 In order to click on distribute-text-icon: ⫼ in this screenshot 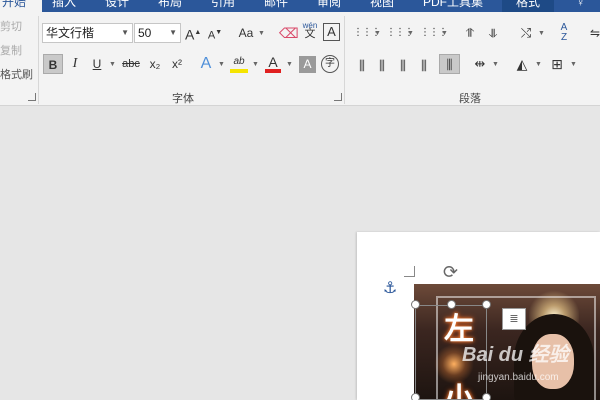, I will do `click(449, 64)`.